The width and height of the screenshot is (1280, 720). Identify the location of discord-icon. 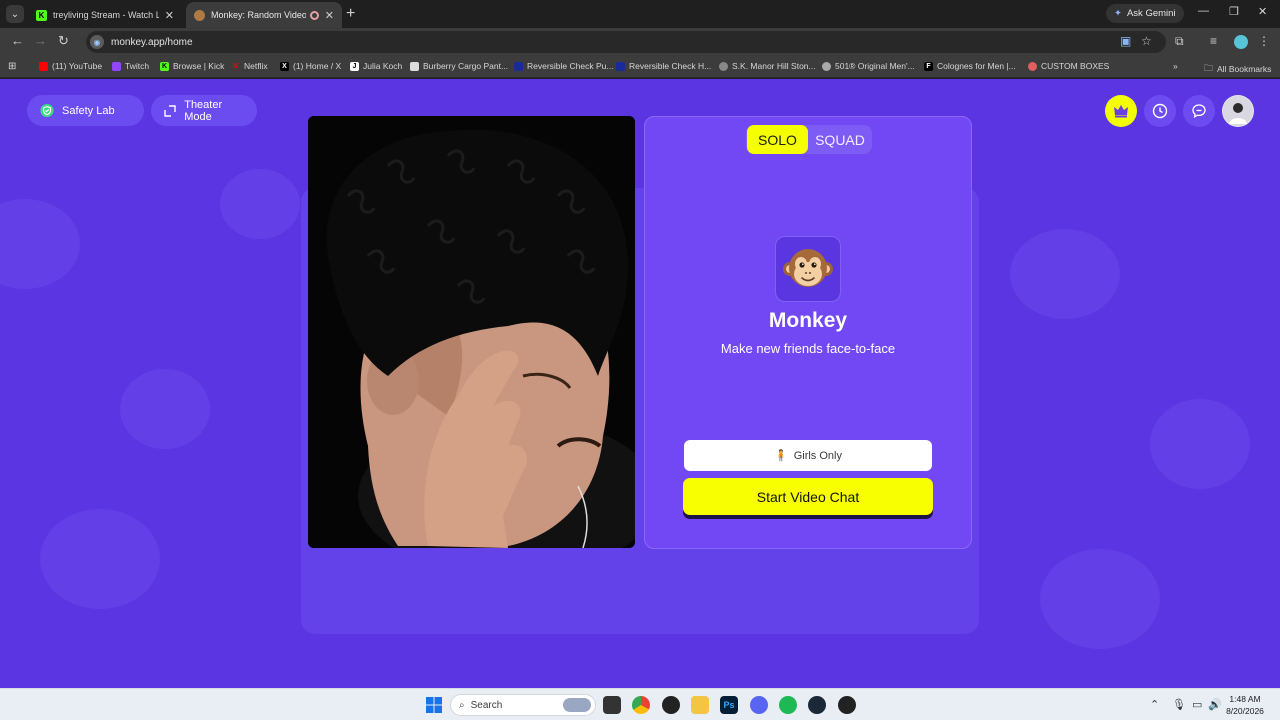
(759, 705).